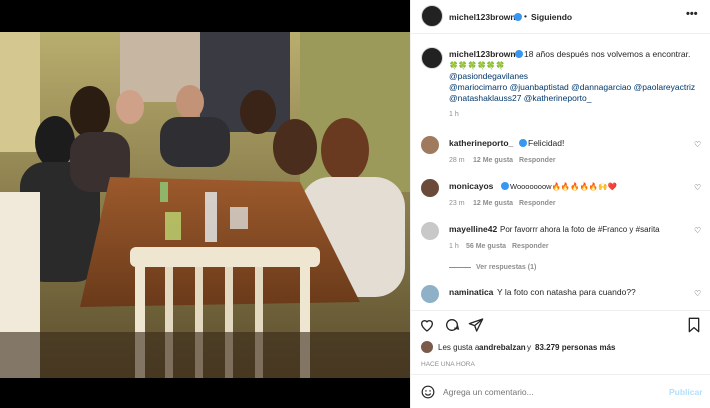 Image resolution: width=710 pixels, height=408 pixels. I want to click on likes-connector: y, so click(529, 347).